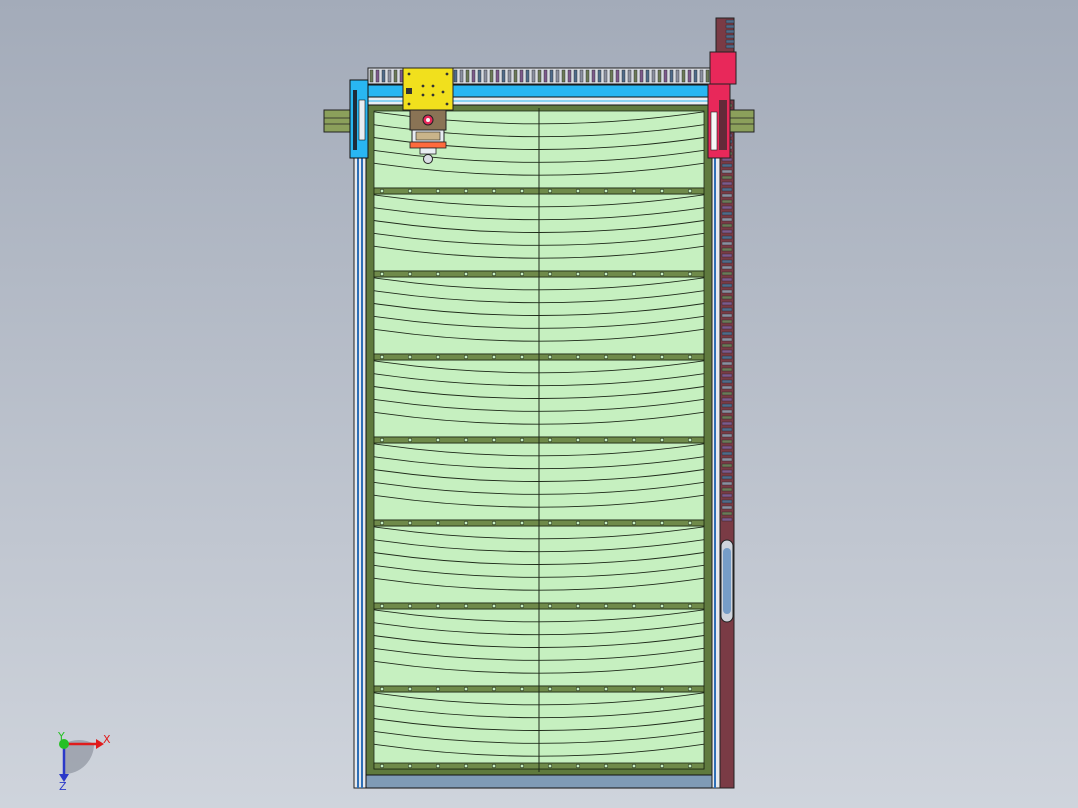  Describe the element at coordinates (723, 68) in the screenshot. I see `drive-motor` at that location.